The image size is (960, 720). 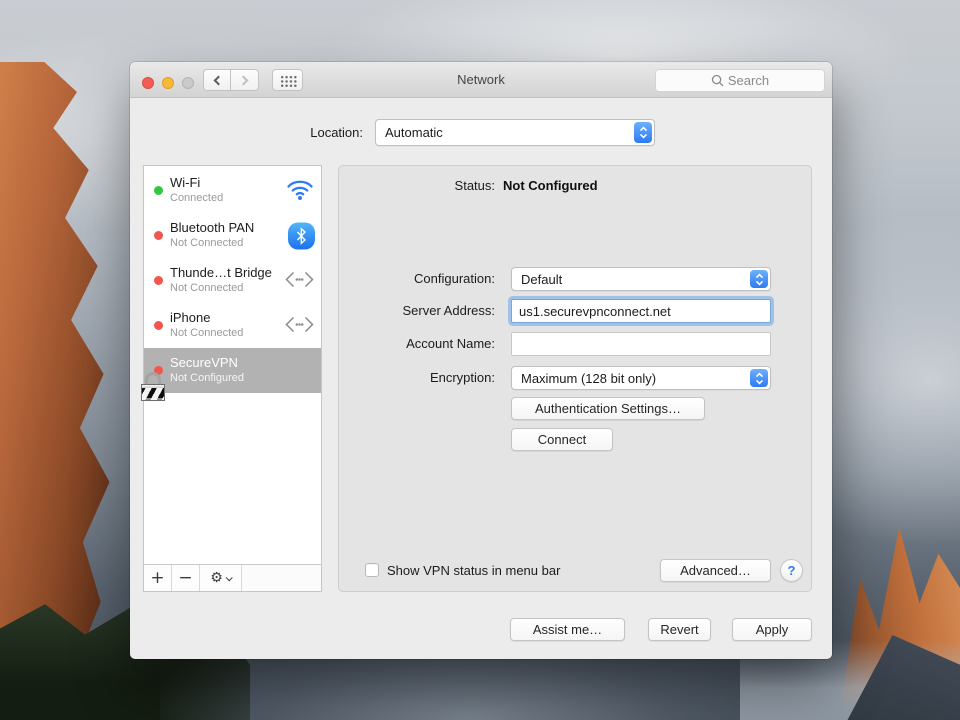 I want to click on wifi-icon, so click(x=300, y=191).